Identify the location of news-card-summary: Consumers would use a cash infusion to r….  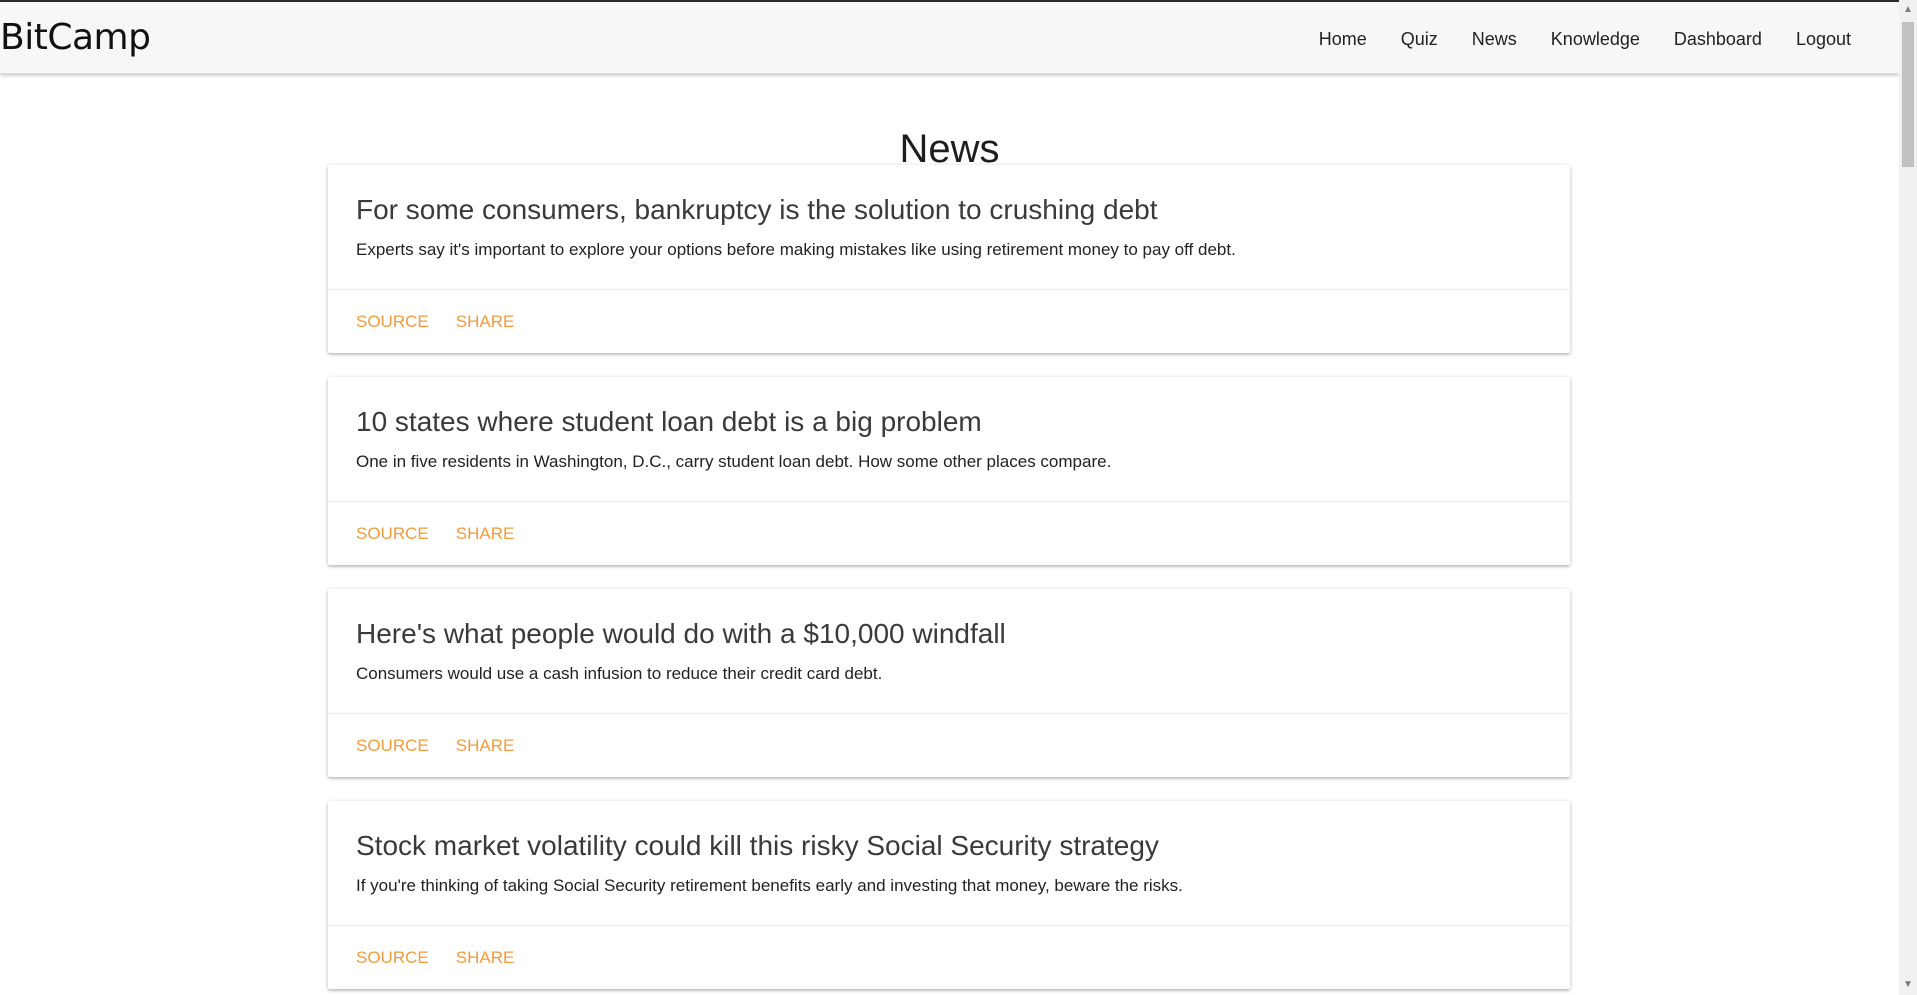
(619, 673).